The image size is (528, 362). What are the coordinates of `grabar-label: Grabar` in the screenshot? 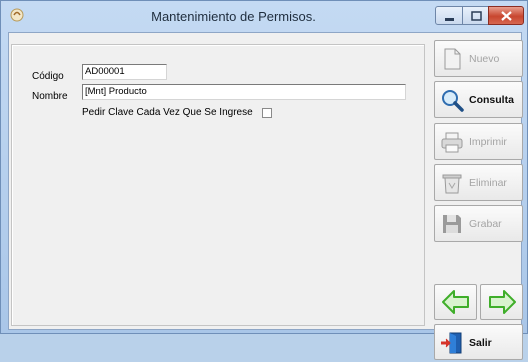 It's located at (485, 224).